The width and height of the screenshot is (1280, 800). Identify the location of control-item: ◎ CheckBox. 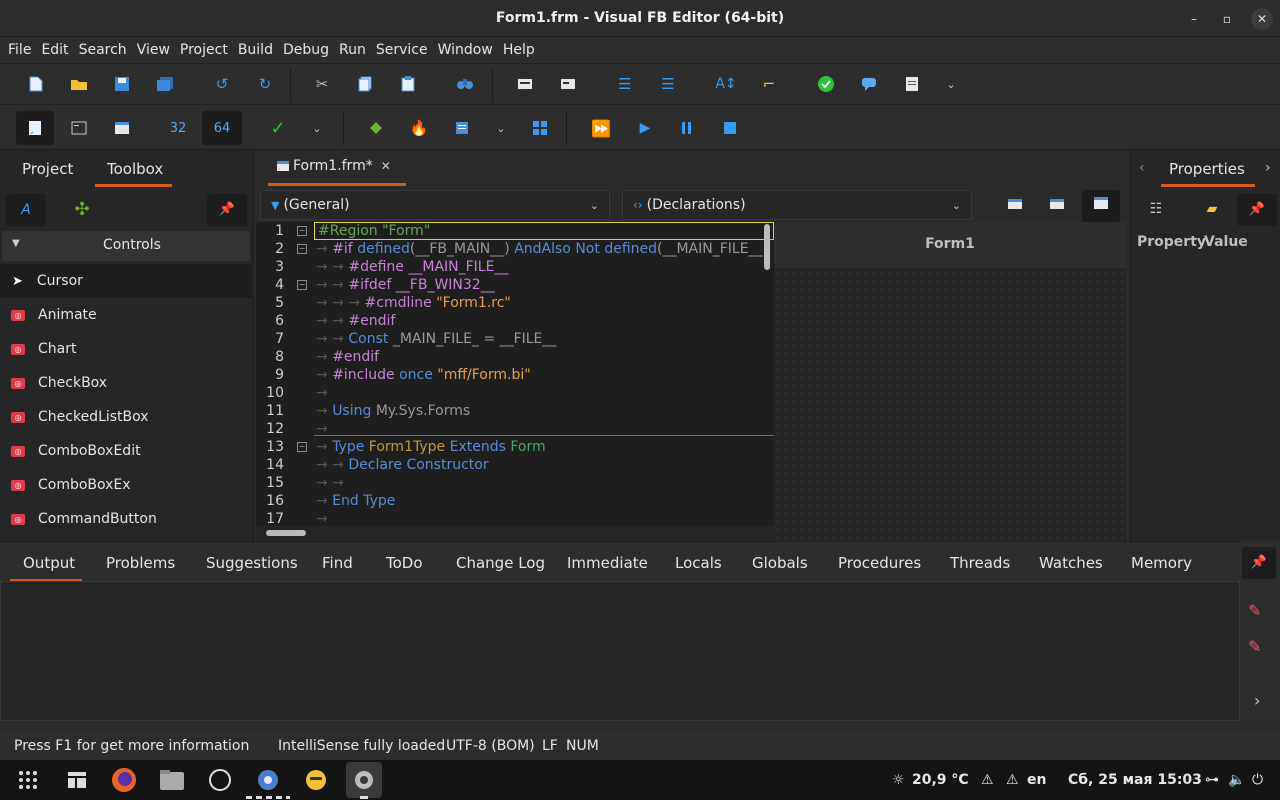
(126, 383).